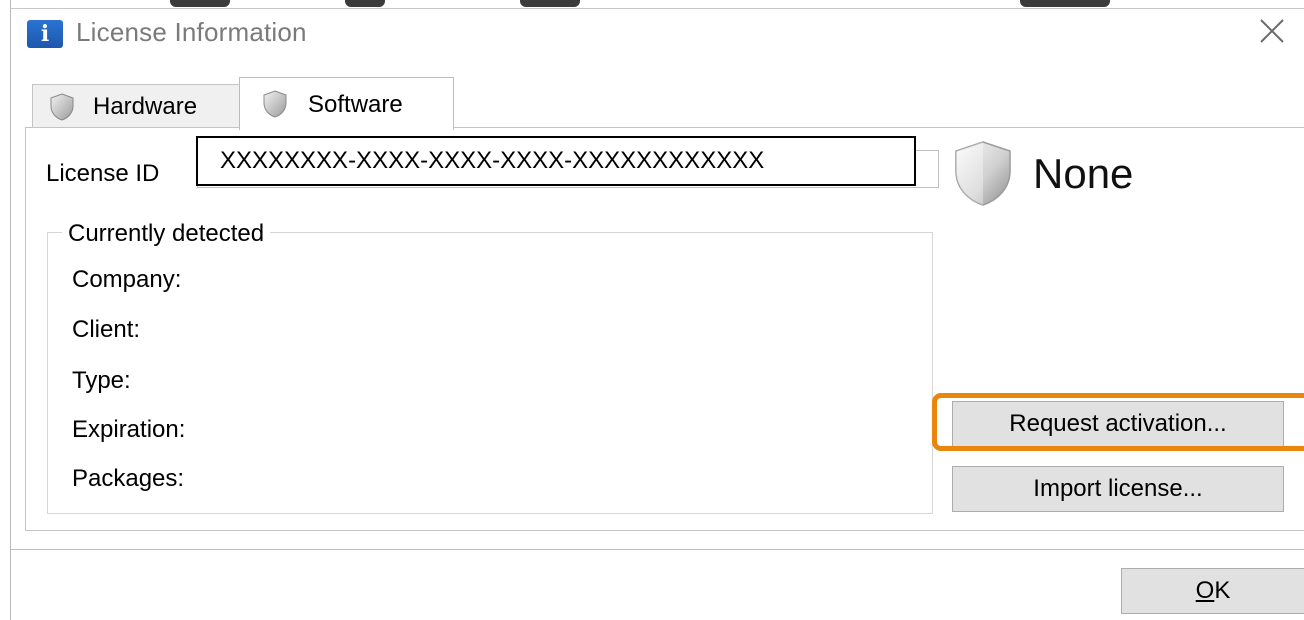  What do you see at coordinates (10, 310) in the screenshot?
I see `window-left-border` at bounding box center [10, 310].